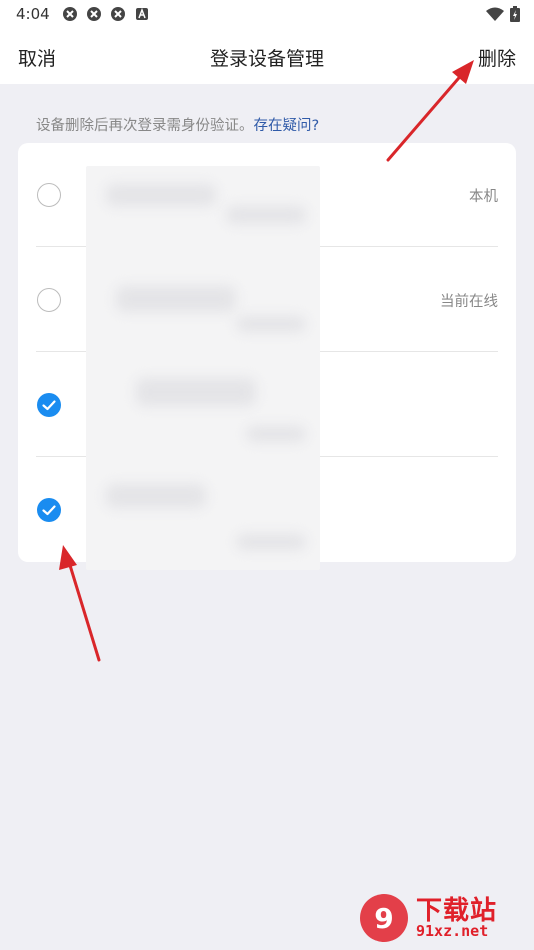  Describe the element at coordinates (287, 126) in the screenshot. I see `help-link: 存在疑问?` at that location.